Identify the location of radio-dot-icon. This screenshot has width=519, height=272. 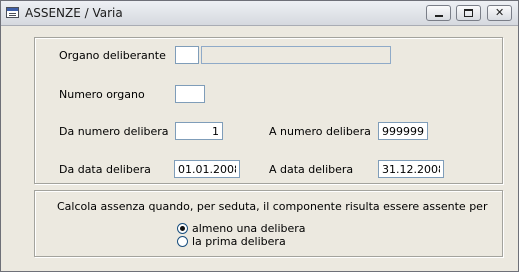
(182, 228).